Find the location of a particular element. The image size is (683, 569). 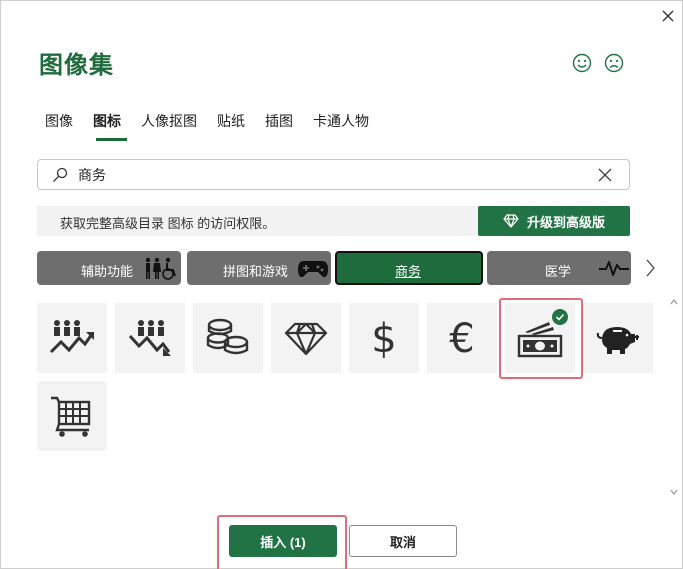

piggy-bank-icon is located at coordinates (617, 340).